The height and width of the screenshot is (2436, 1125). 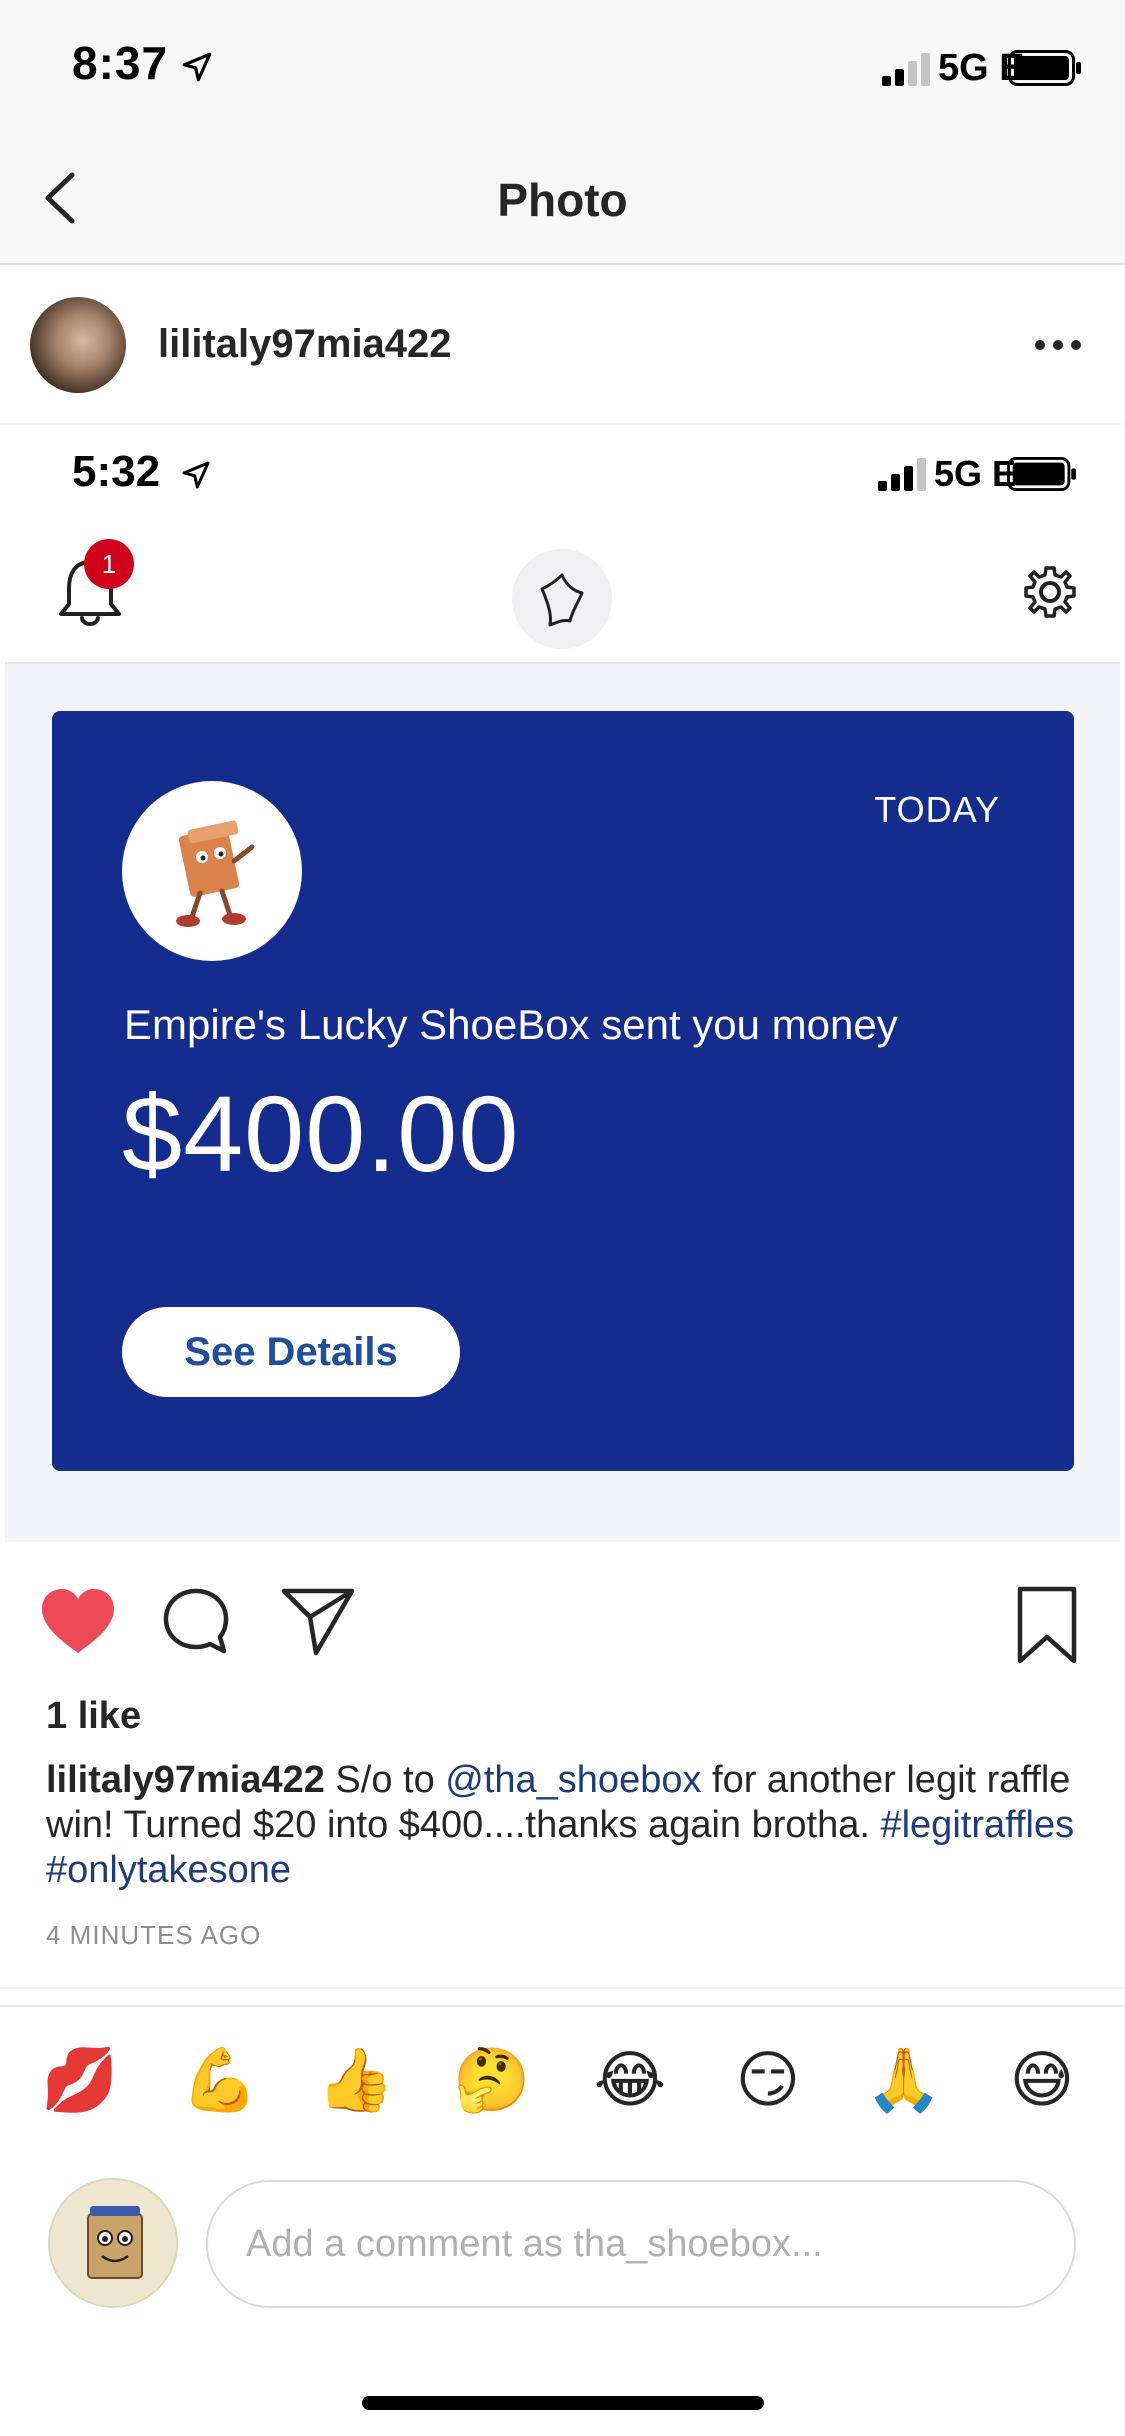 I want to click on see-details-button: See Details, so click(x=291, y=1352).